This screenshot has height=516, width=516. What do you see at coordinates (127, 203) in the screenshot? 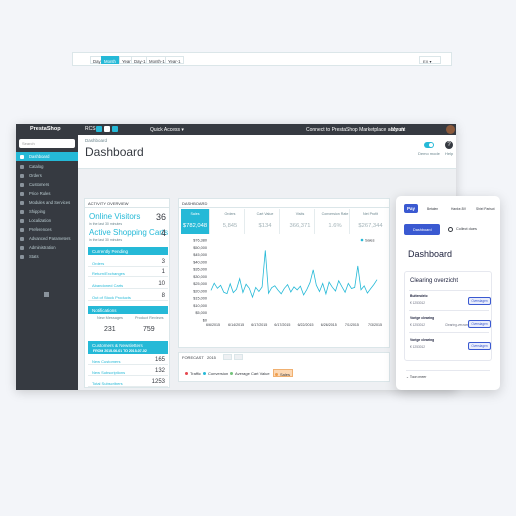
I see `activity-title: ACTIVITY OVERVIEW` at bounding box center [127, 203].